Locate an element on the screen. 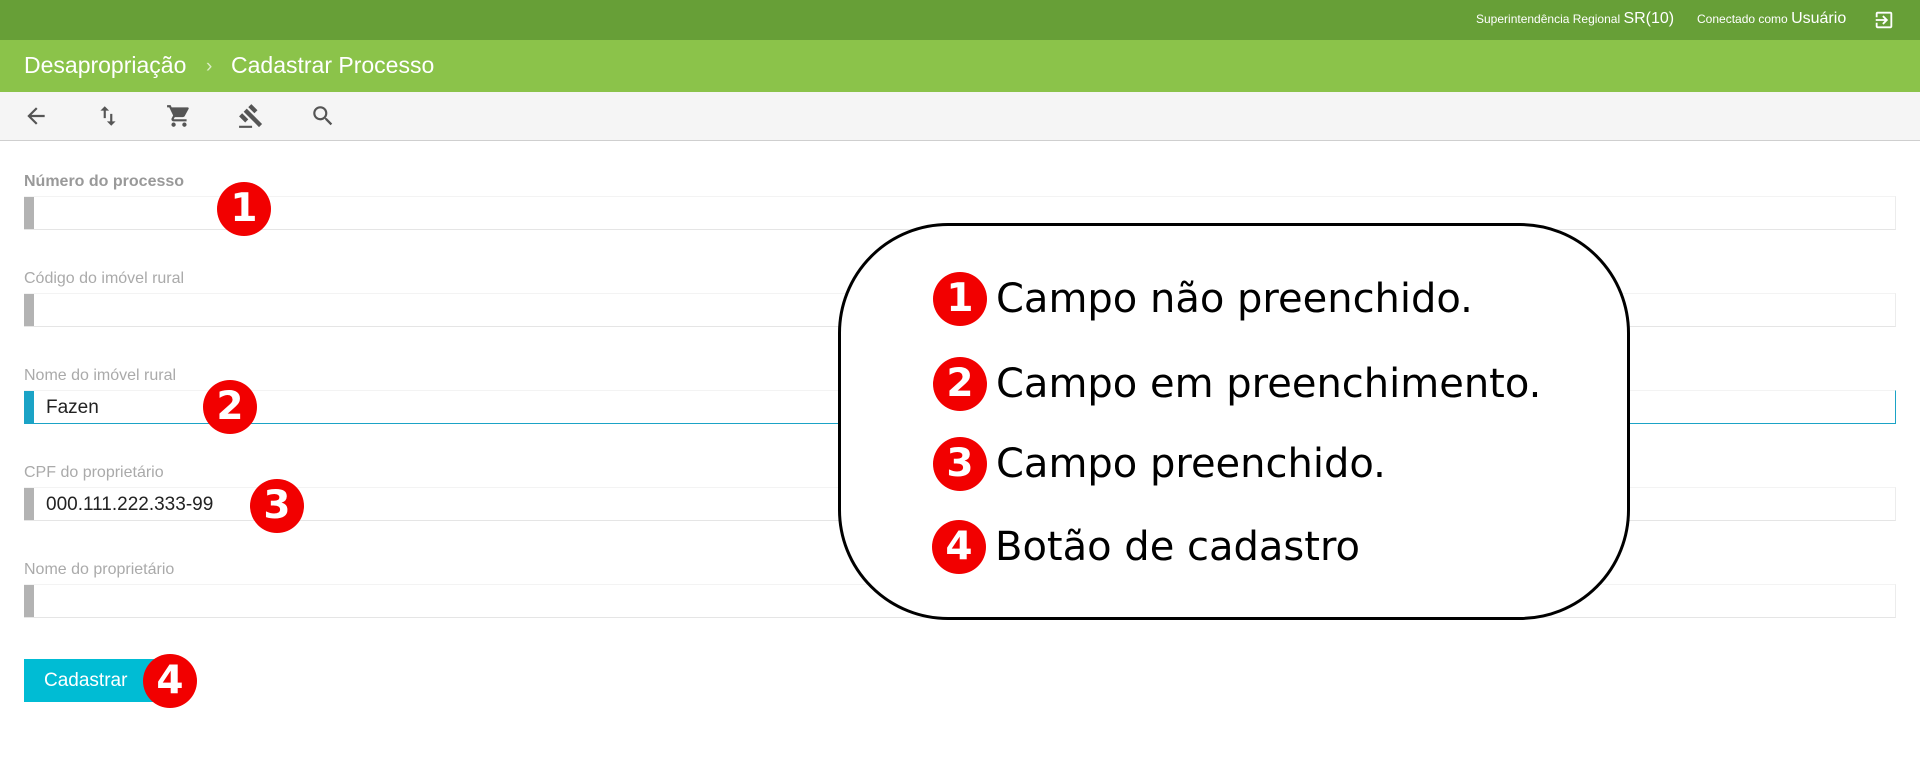 The image size is (1920, 781). annotation-badge-1: 1 is located at coordinates (244, 209).